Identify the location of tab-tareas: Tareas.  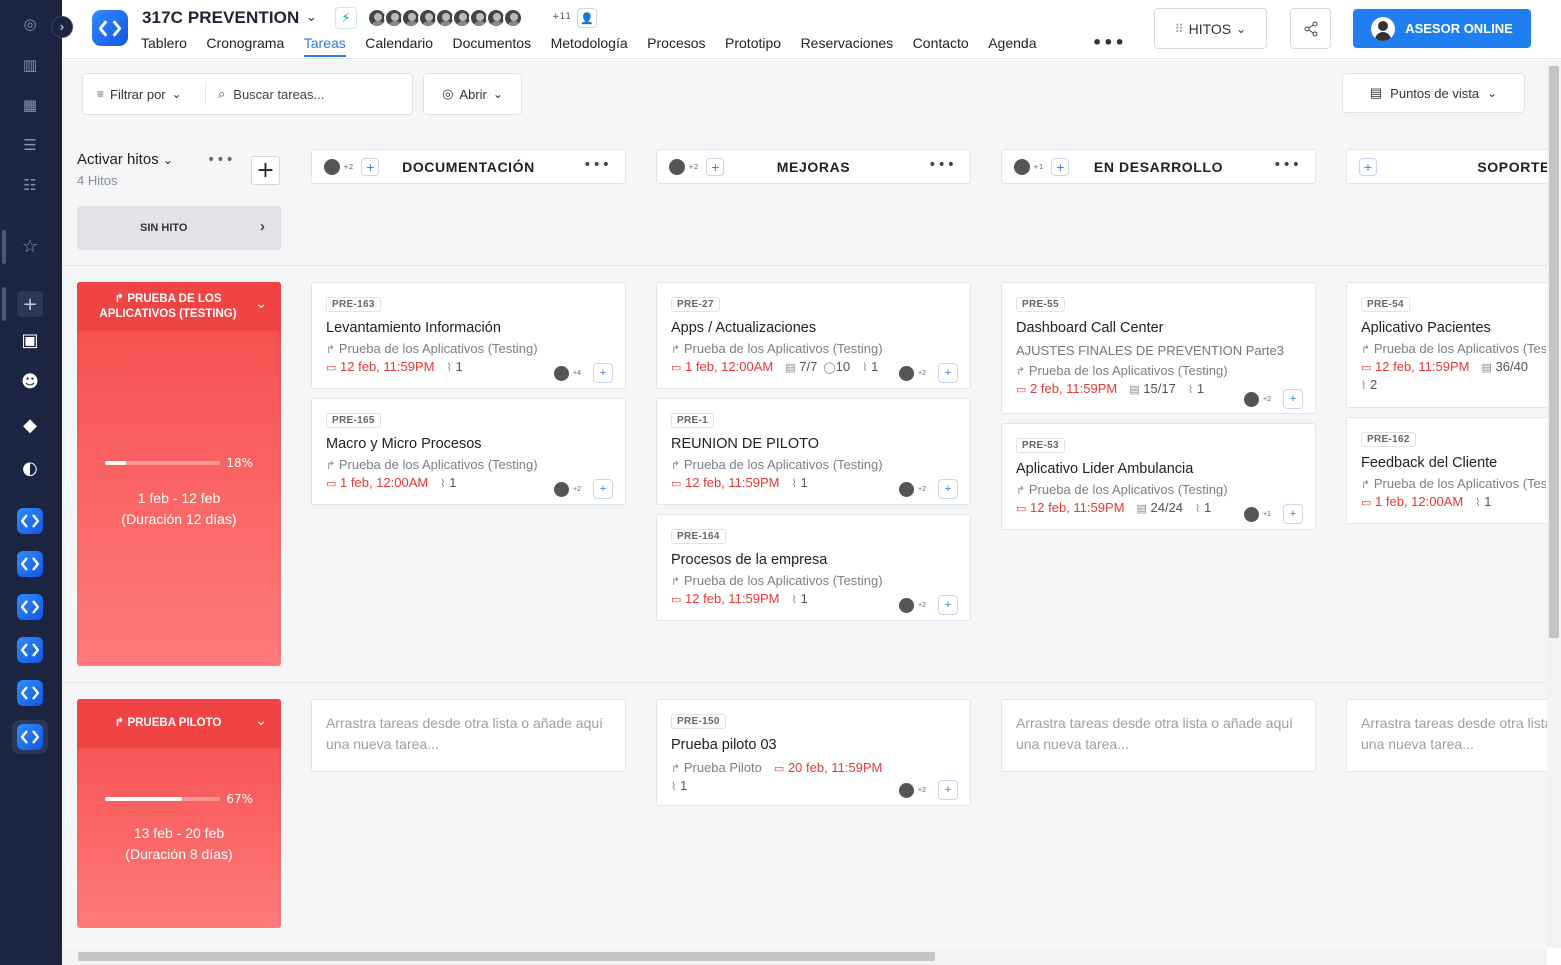
(324, 46).